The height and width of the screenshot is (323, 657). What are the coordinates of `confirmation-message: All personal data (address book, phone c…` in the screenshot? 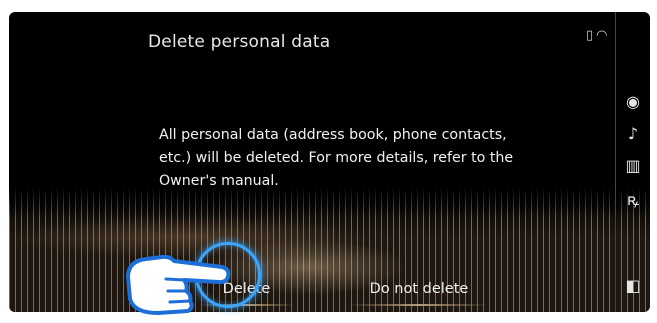 It's located at (336, 158).